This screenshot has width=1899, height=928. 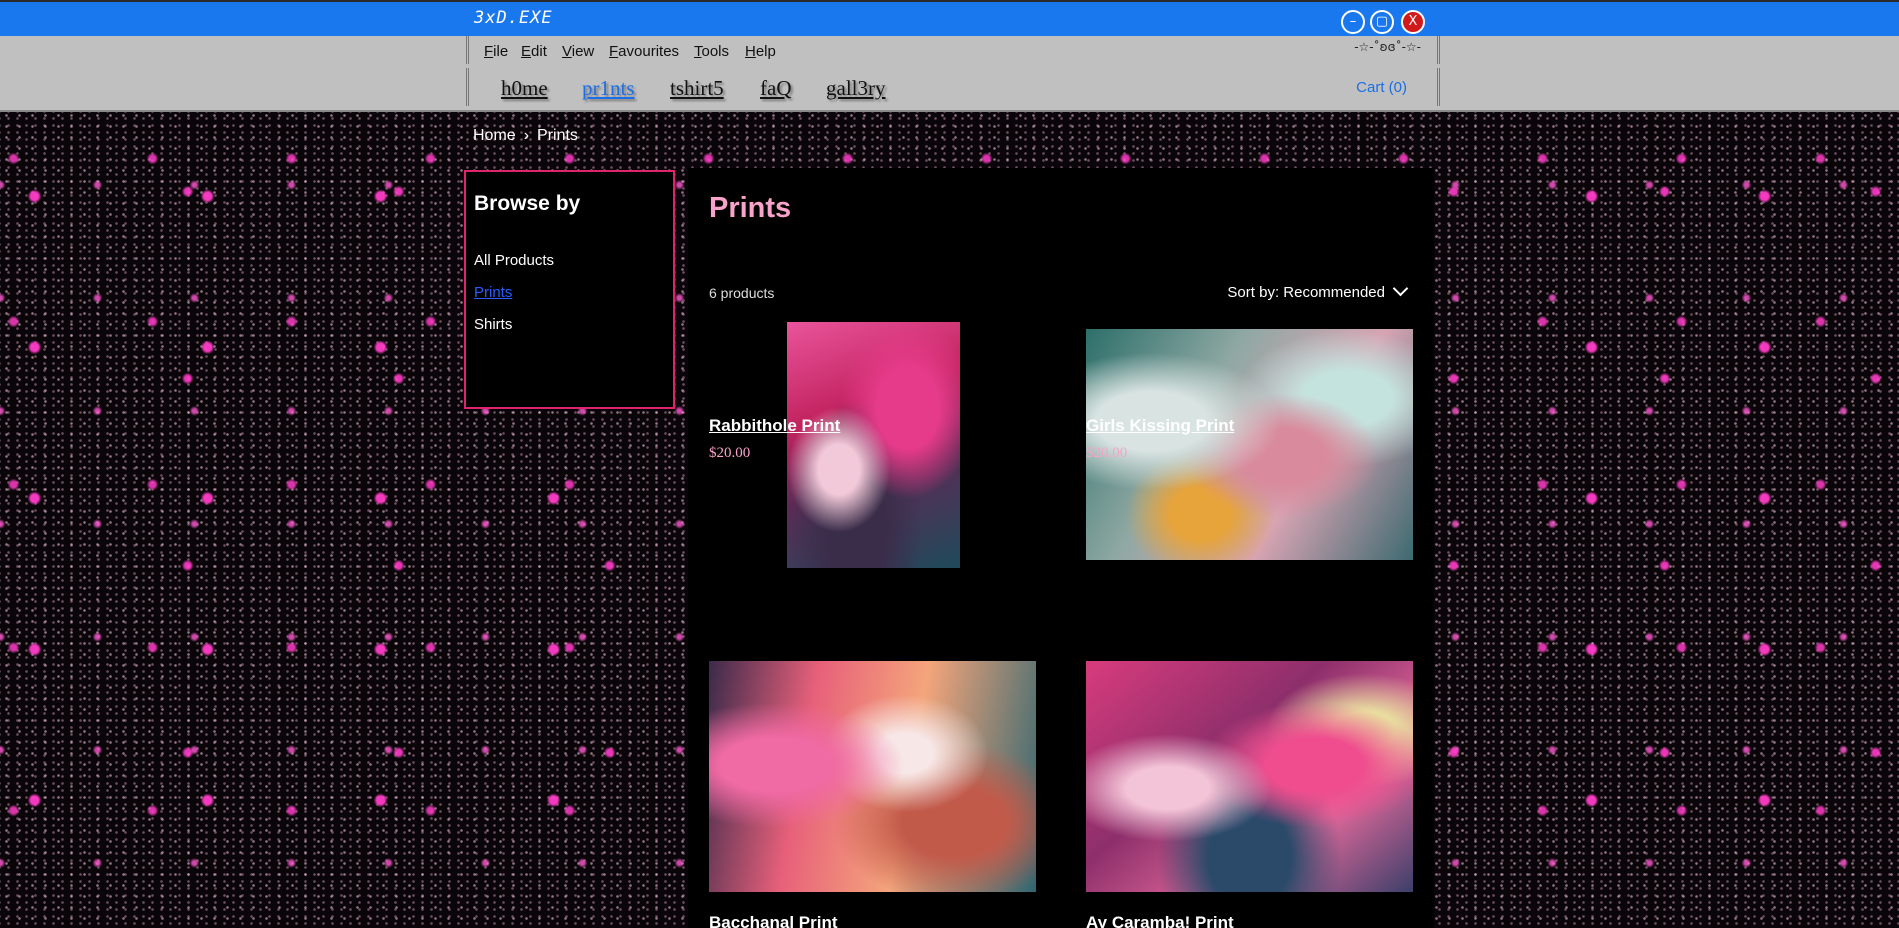 I want to click on menu-tools: Tools, so click(x=711, y=51).